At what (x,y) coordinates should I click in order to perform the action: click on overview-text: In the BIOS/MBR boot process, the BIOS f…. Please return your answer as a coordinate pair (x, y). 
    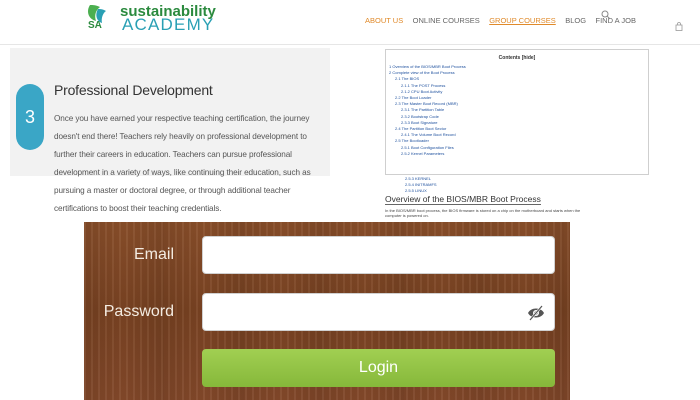
    Looking at the image, I should click on (483, 213).